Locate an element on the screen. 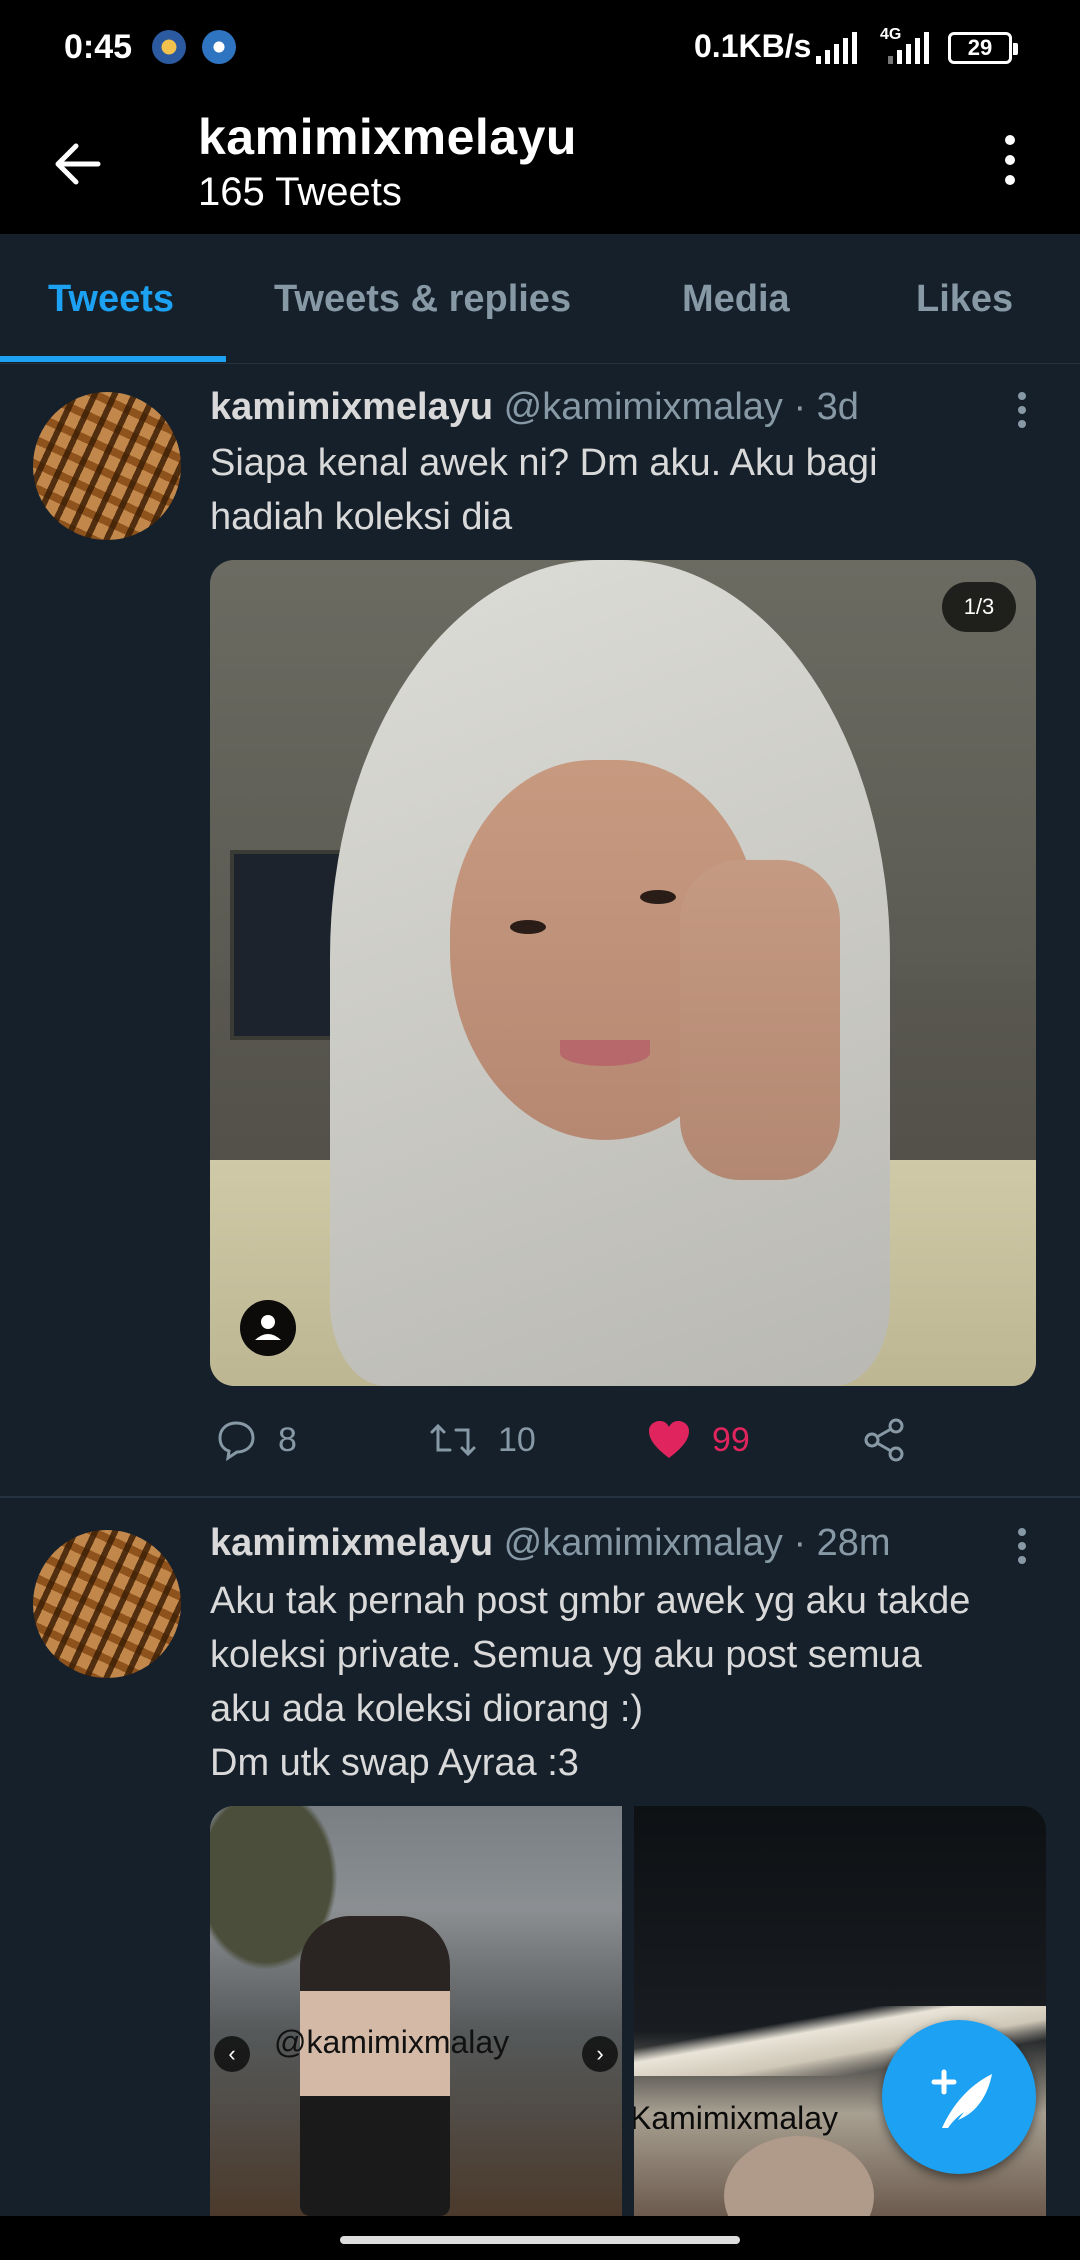  author-name: kamimixmelayu is located at coordinates (351, 1543).